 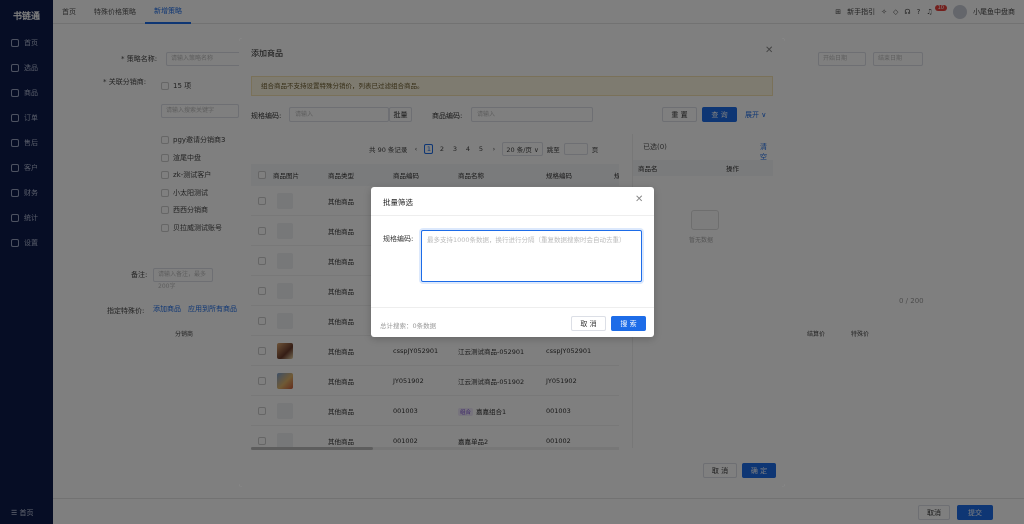 What do you see at coordinates (628, 323) in the screenshot?
I see `sub-search-button: 搜 索` at bounding box center [628, 323].